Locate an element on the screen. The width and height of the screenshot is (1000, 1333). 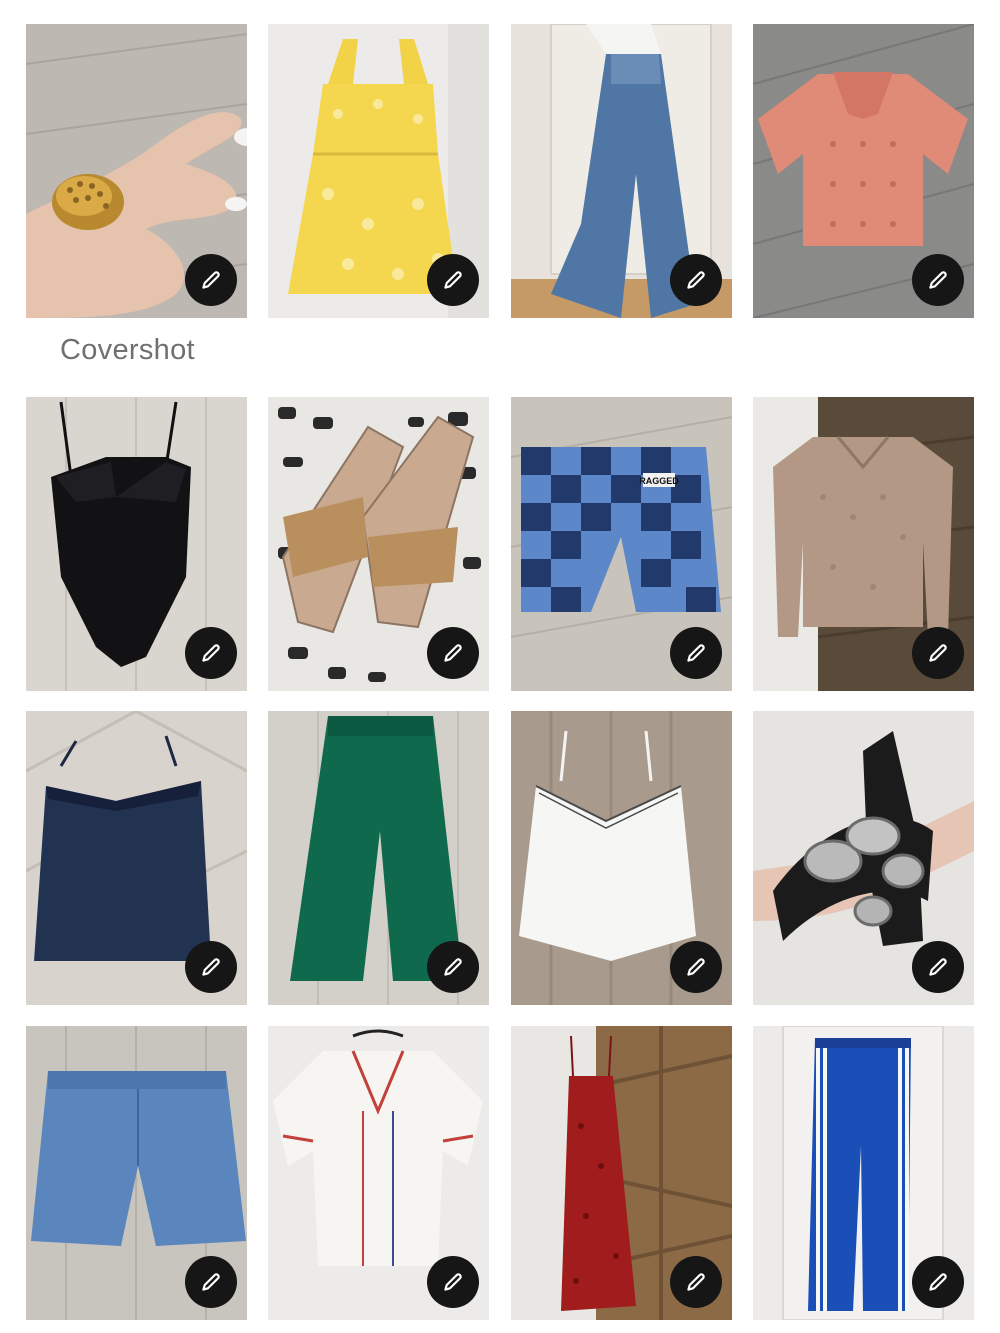
listing-photo-black-bodysuit is located at coordinates (136, 544).